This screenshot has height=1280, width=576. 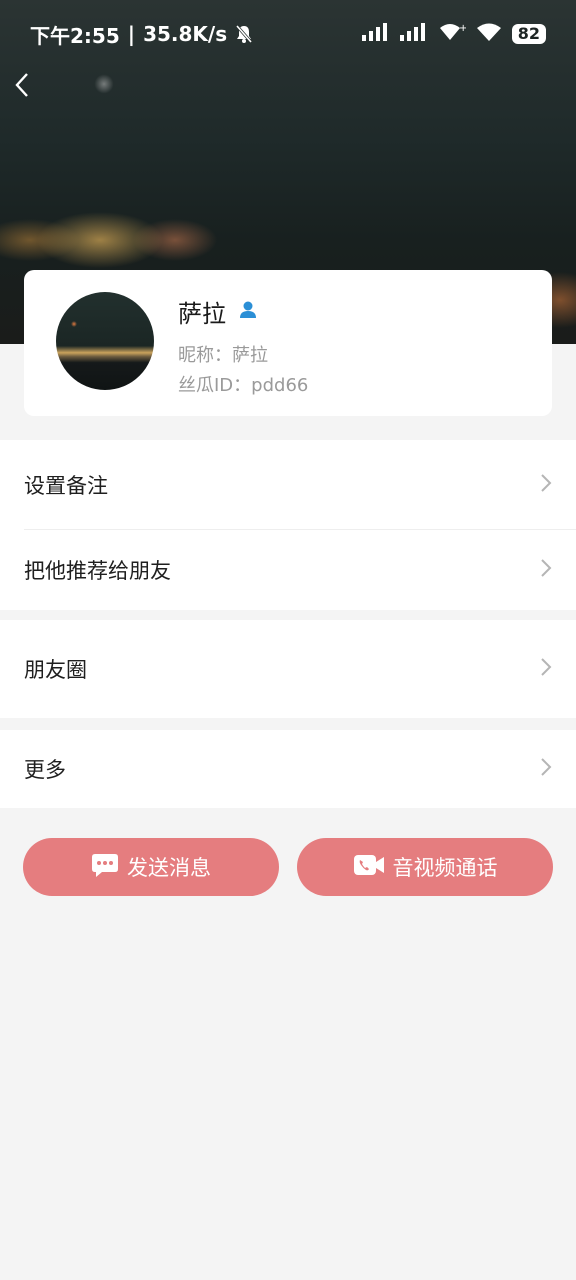 I want to click on menu-item-recommend: 把他推荐给朋友, so click(x=288, y=570).